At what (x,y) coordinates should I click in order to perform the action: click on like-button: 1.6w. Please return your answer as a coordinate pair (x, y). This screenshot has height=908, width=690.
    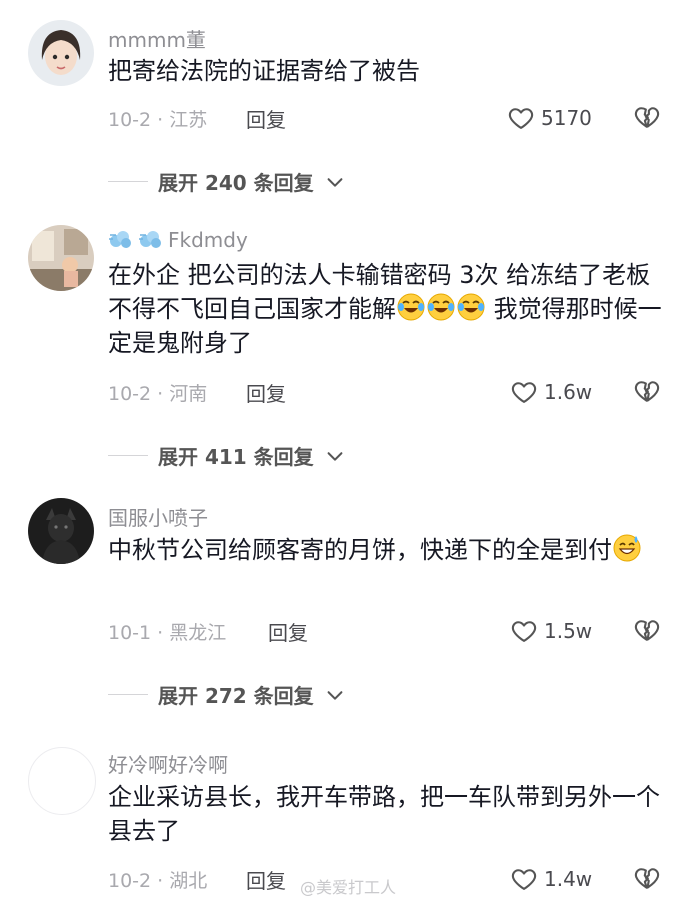
    Looking at the image, I should click on (551, 392).